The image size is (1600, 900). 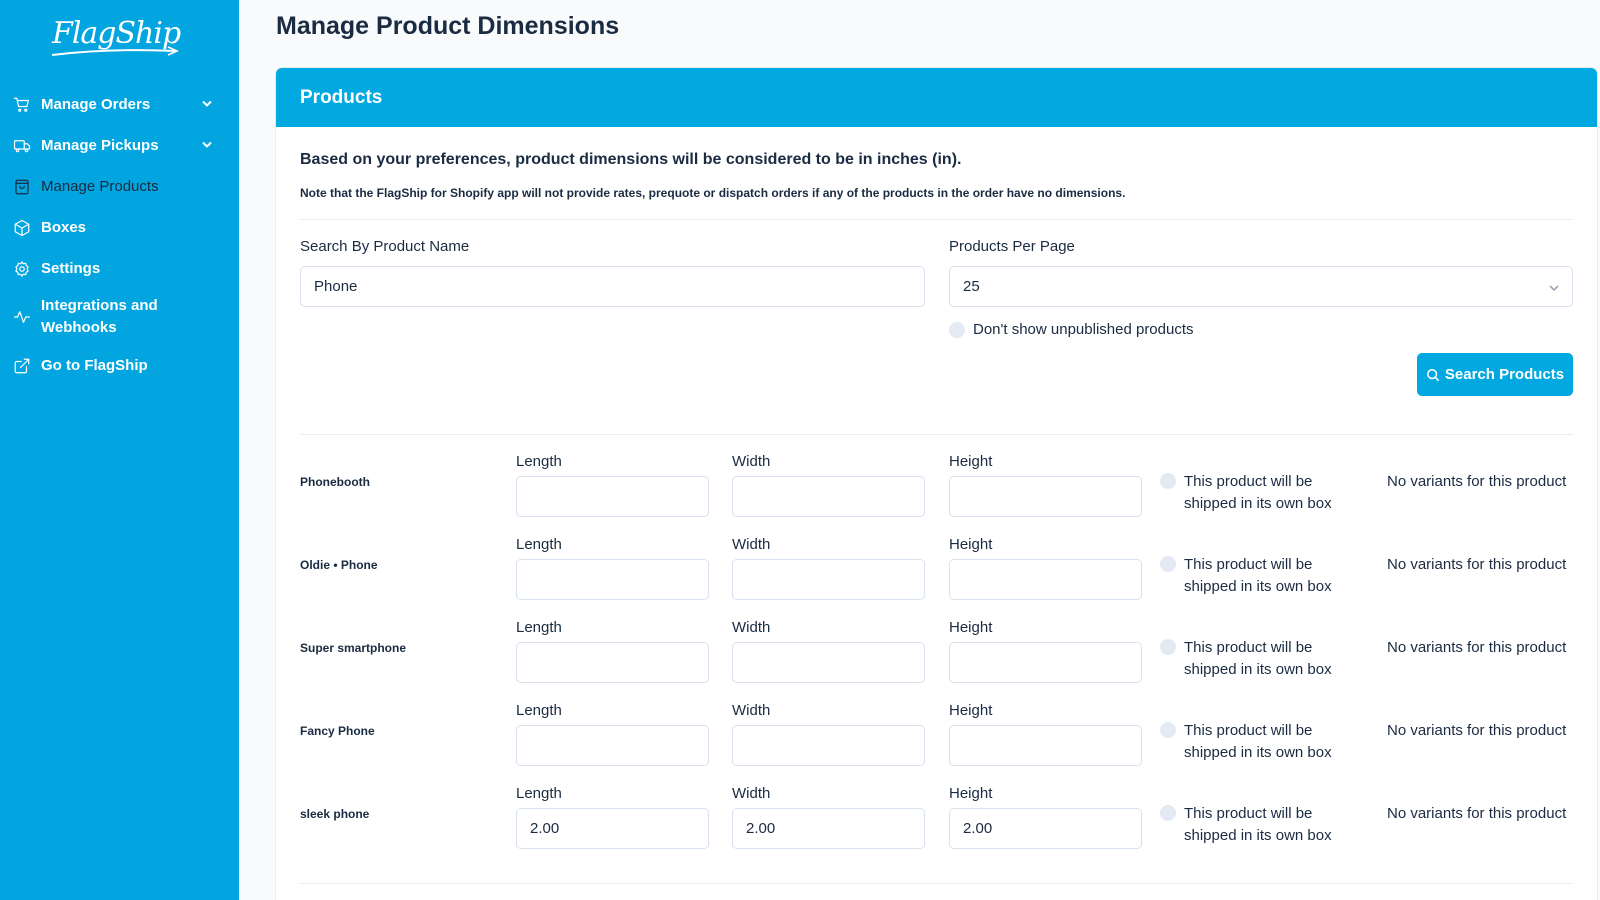 What do you see at coordinates (99, 316) in the screenshot?
I see `sidebar-item-label: Integrations and Webhooks` at bounding box center [99, 316].